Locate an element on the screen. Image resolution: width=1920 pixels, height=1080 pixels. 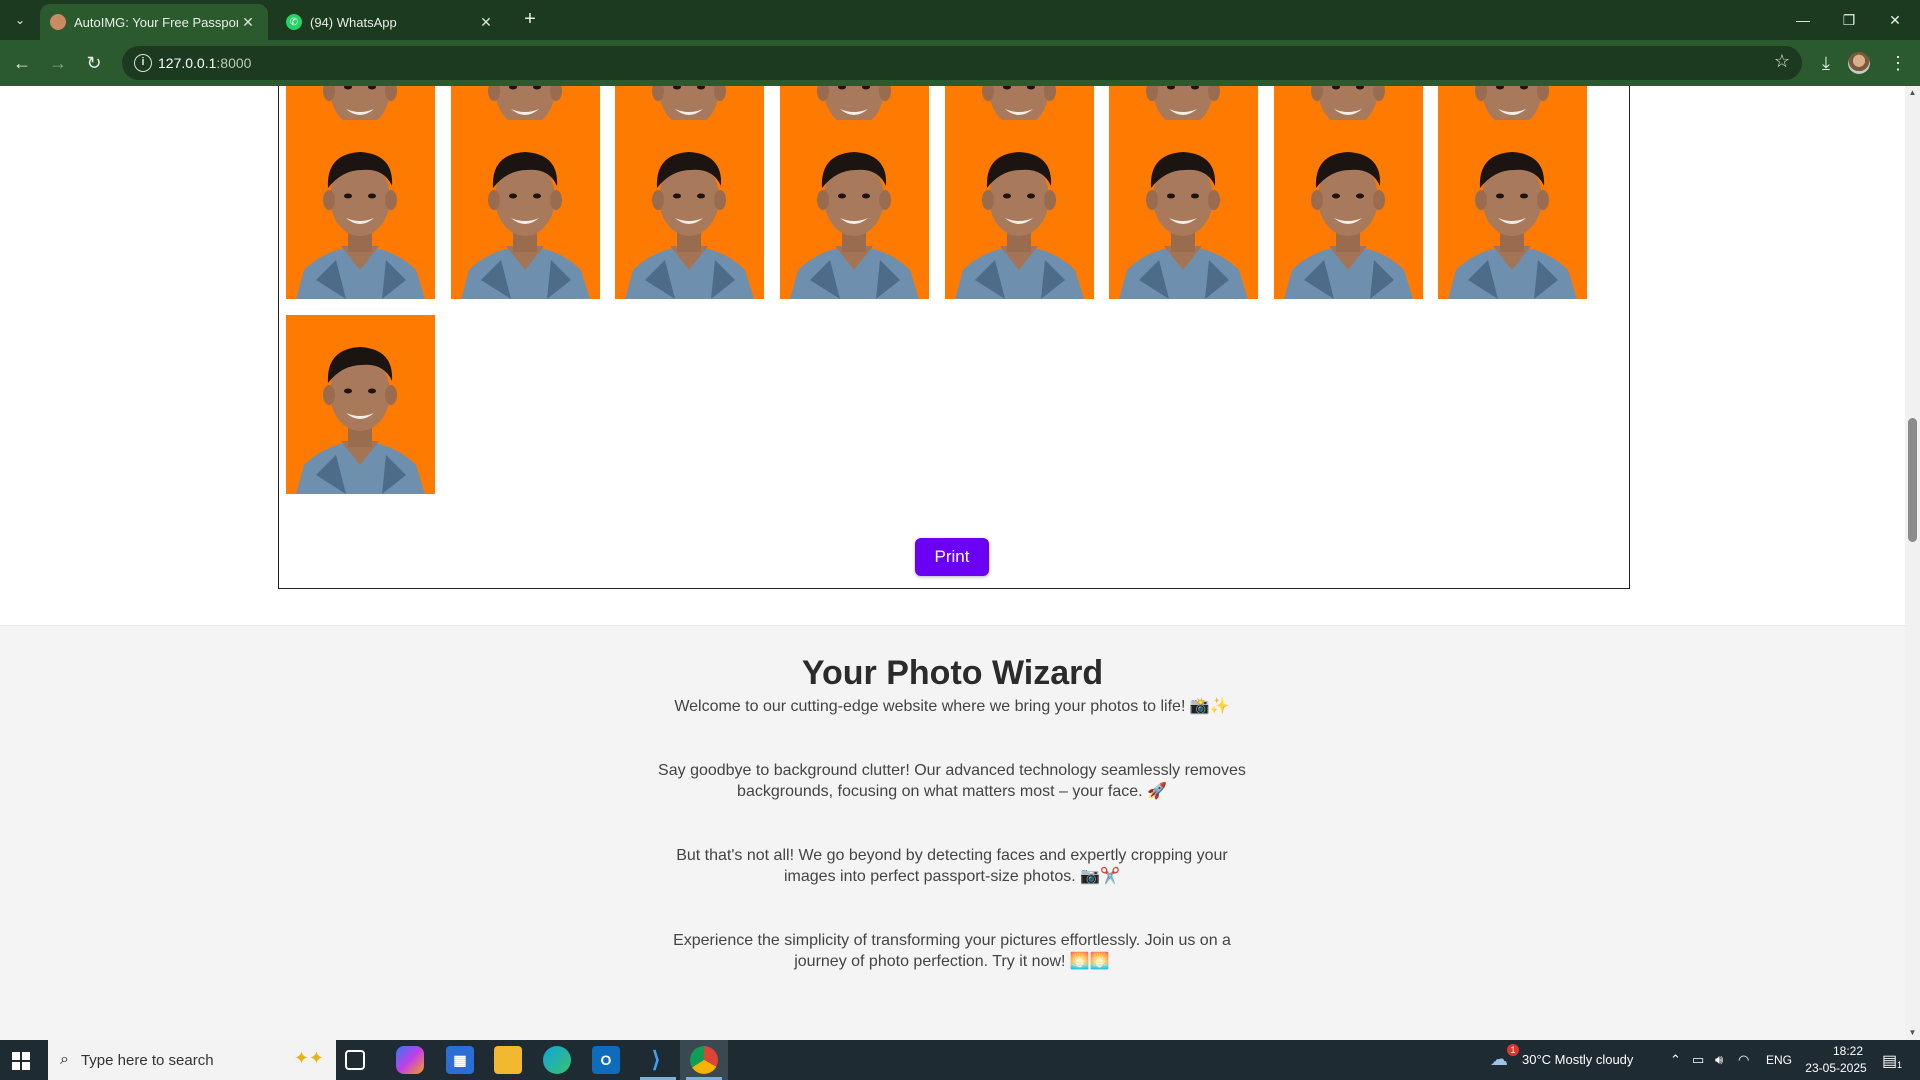
menu-icon: ⋮ is located at coordinates (1898, 63).